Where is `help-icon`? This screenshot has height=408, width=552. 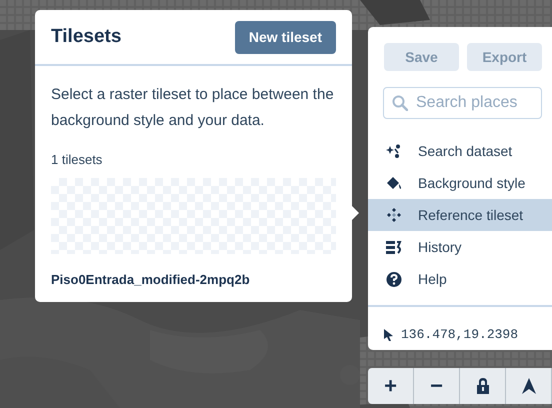
help-icon is located at coordinates (394, 279).